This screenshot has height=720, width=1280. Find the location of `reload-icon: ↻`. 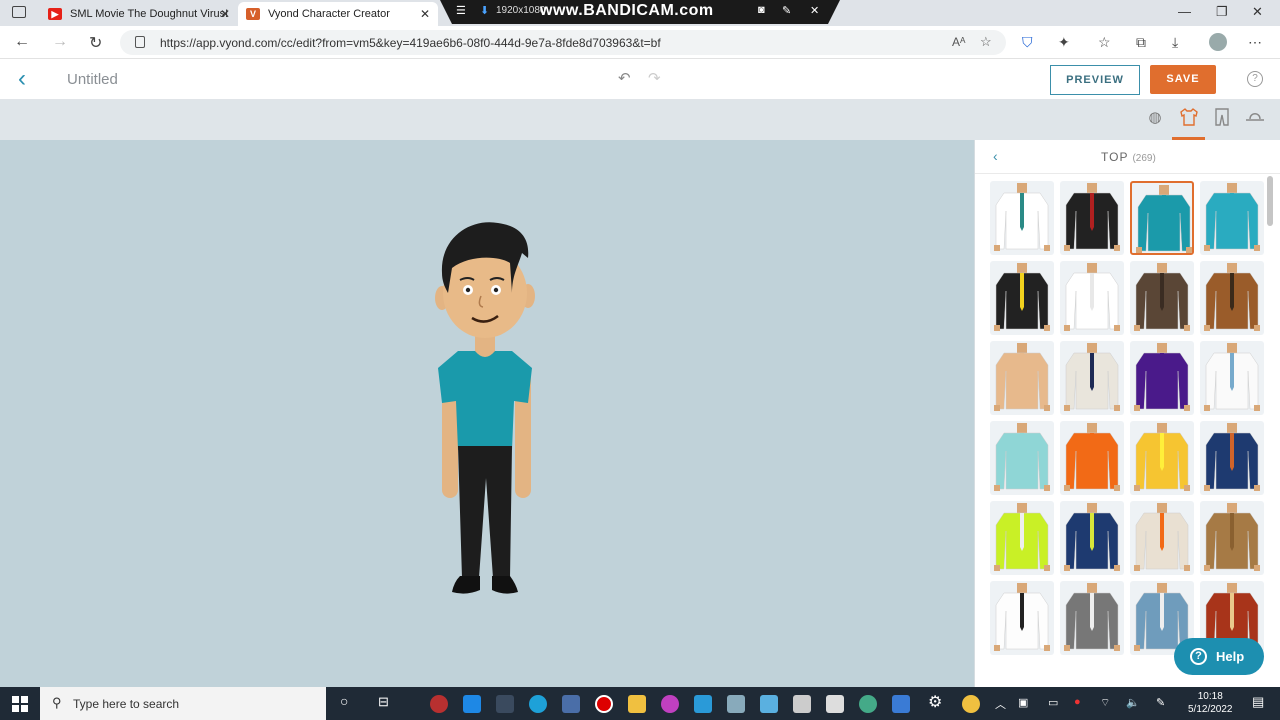

reload-icon: ↻ is located at coordinates (95, 43).